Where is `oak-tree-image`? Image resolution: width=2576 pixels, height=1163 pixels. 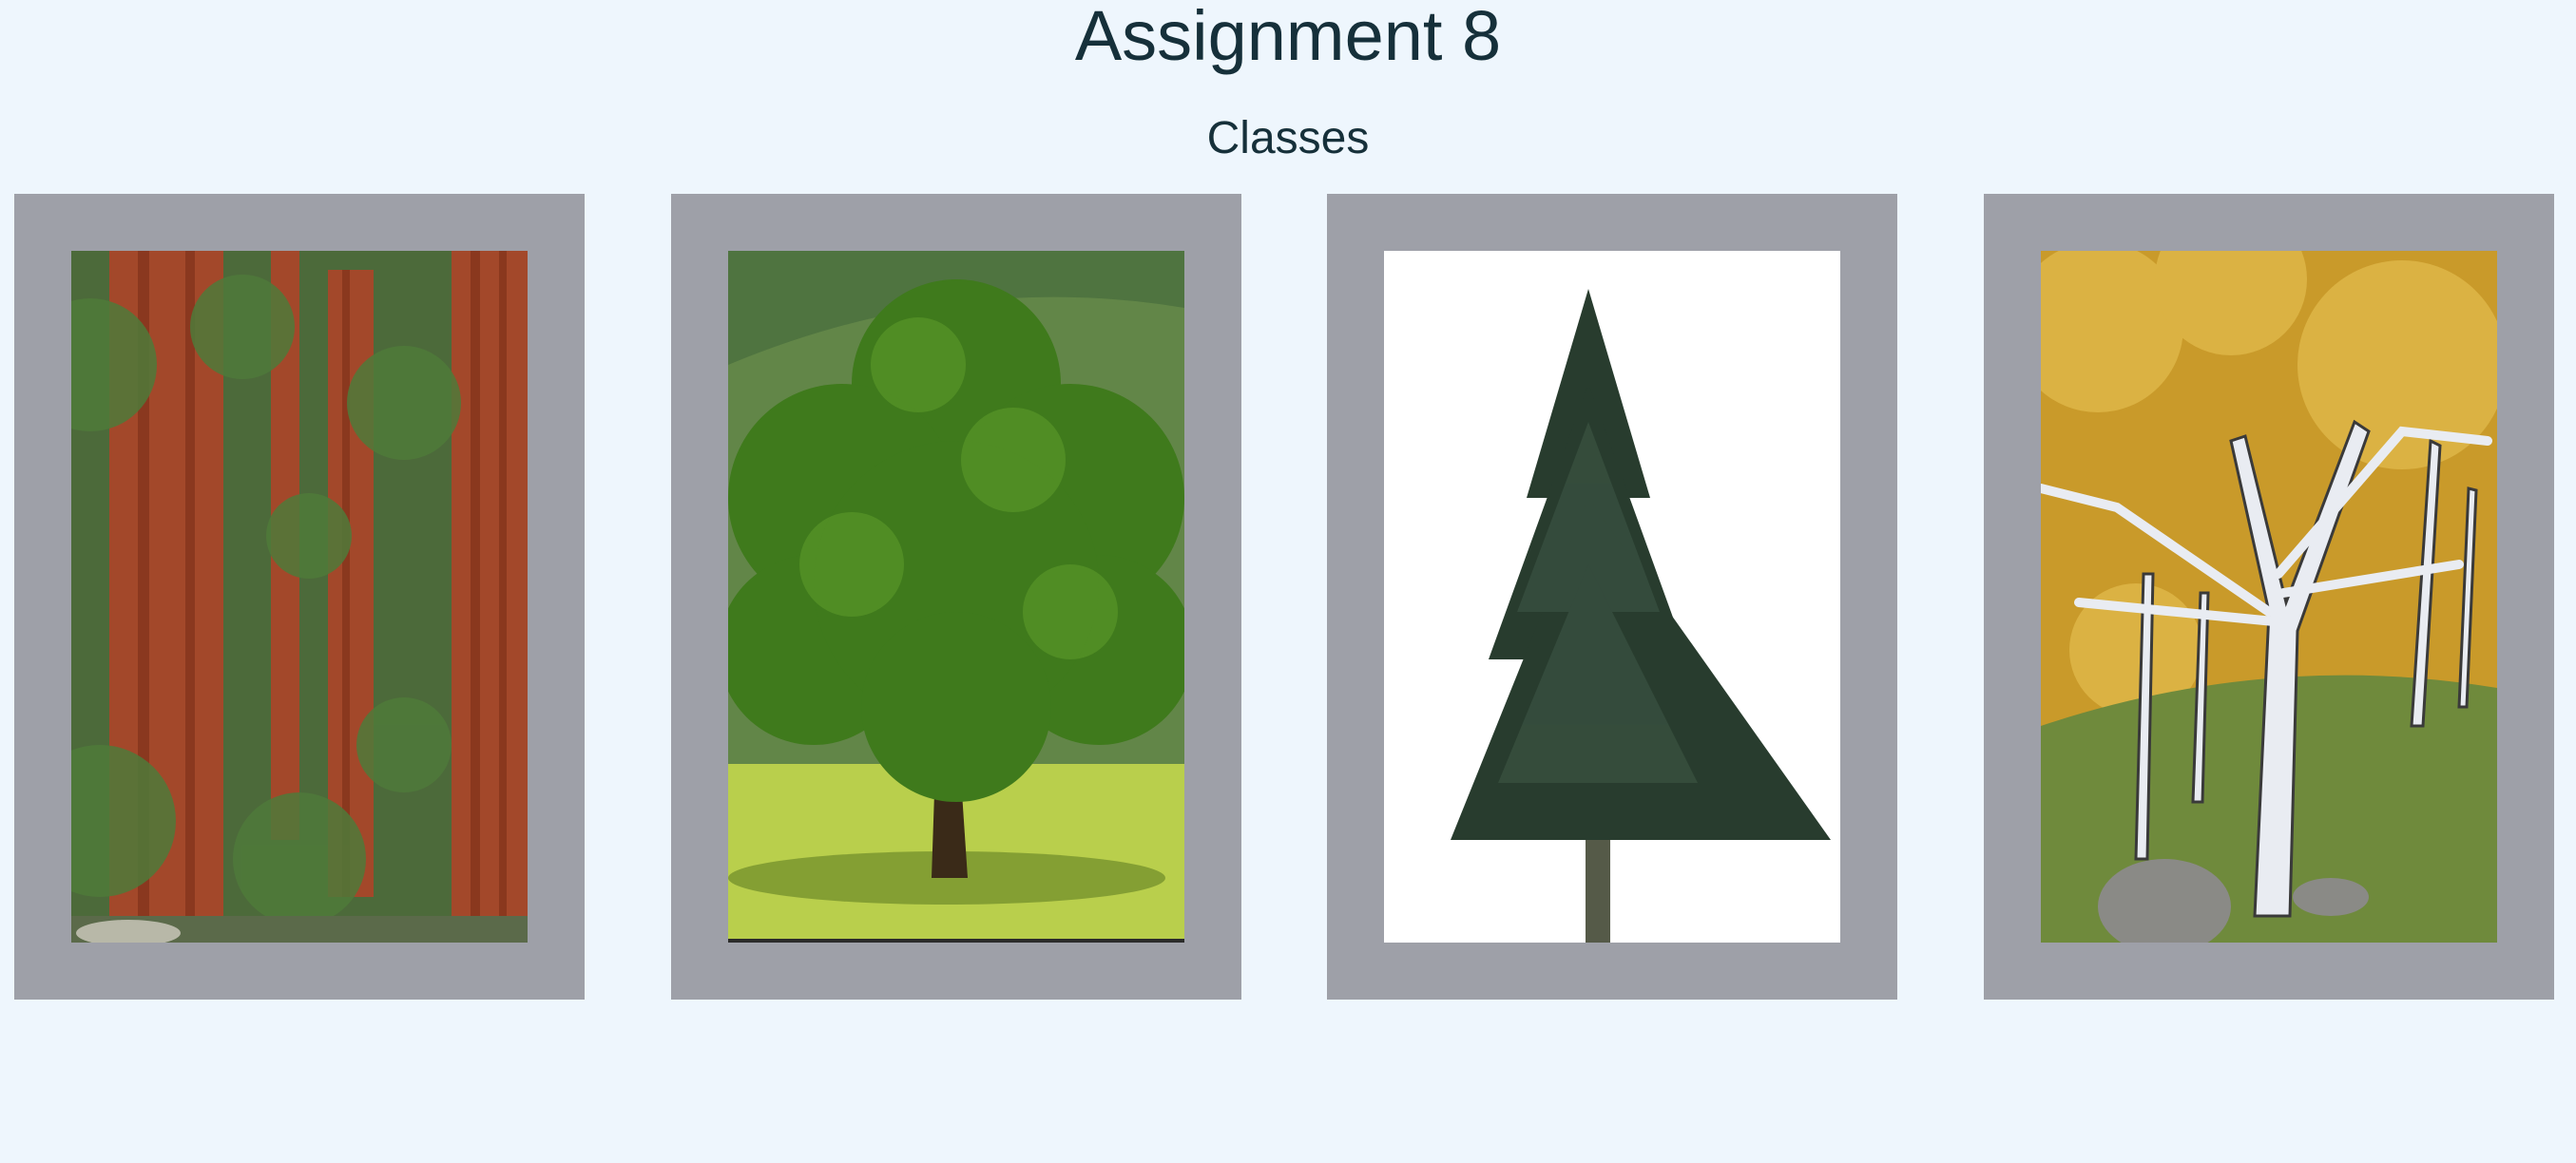 oak-tree-image is located at coordinates (956, 597).